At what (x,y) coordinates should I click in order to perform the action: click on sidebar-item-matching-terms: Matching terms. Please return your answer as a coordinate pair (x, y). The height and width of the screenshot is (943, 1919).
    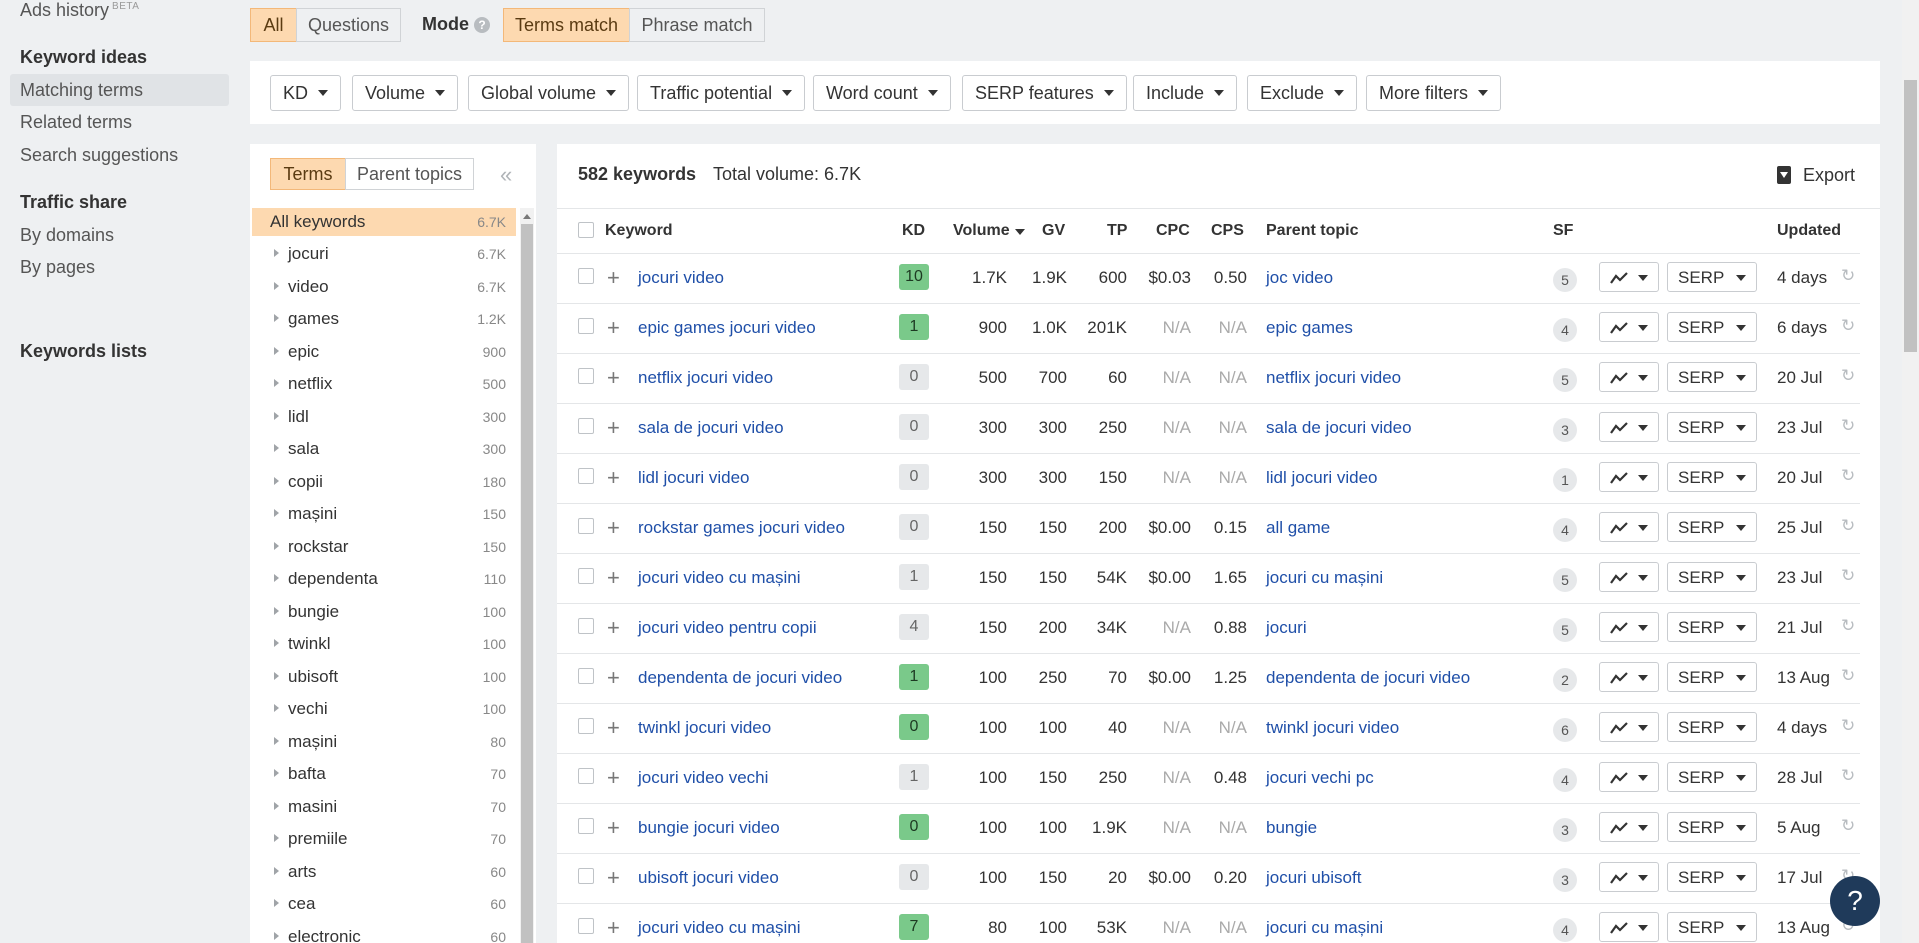
    Looking at the image, I should click on (81, 90).